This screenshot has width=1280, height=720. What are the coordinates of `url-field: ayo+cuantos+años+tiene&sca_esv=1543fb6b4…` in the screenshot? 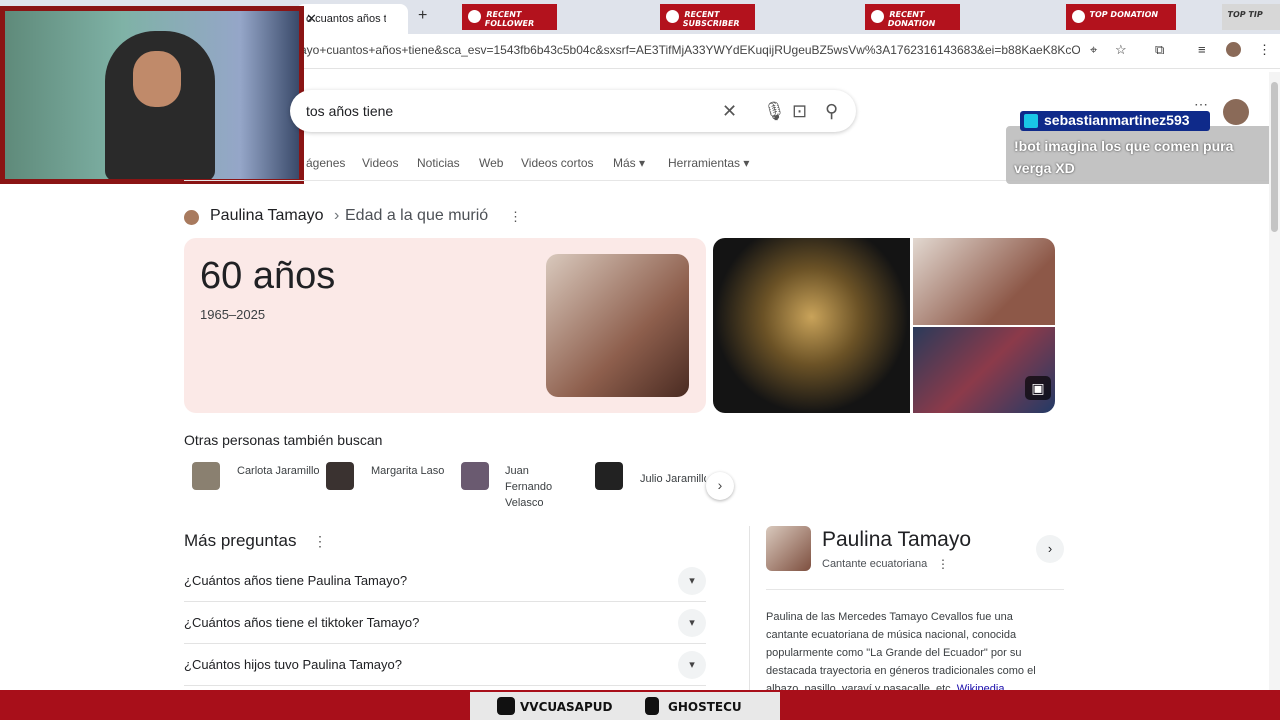 It's located at (690, 50).